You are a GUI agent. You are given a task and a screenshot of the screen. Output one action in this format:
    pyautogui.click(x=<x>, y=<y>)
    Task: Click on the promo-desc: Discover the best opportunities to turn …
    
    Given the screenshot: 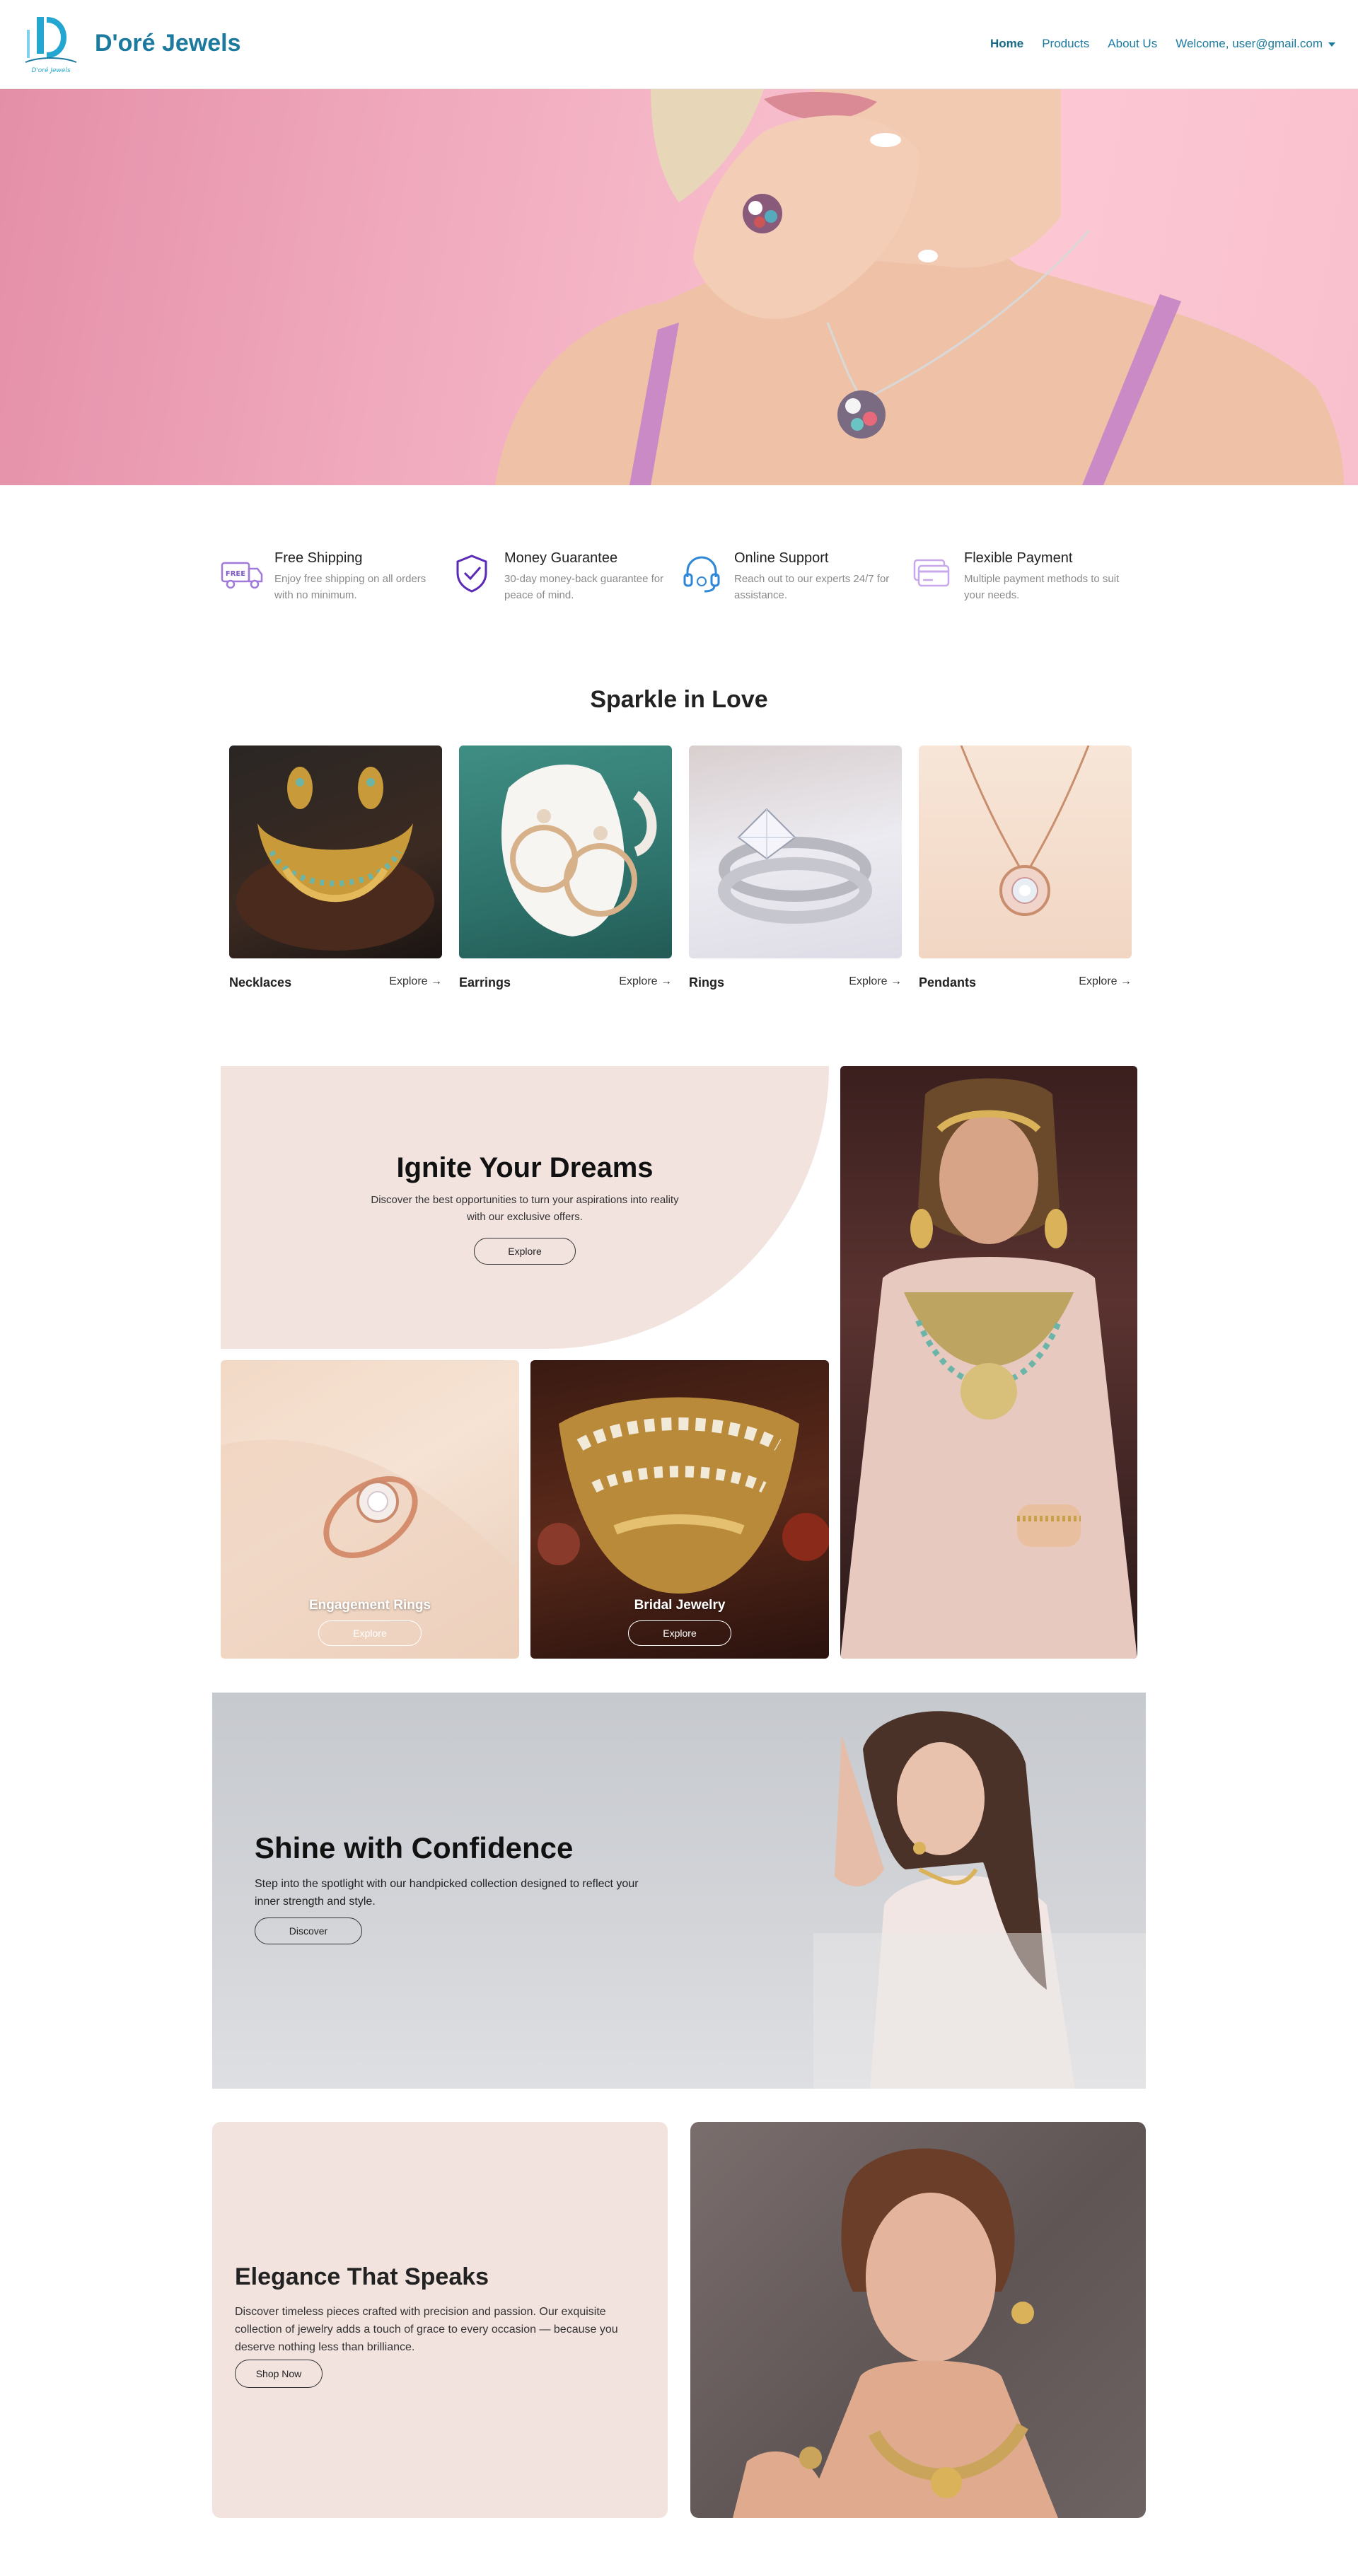 What is the action you would take?
    pyautogui.click(x=525, y=1208)
    